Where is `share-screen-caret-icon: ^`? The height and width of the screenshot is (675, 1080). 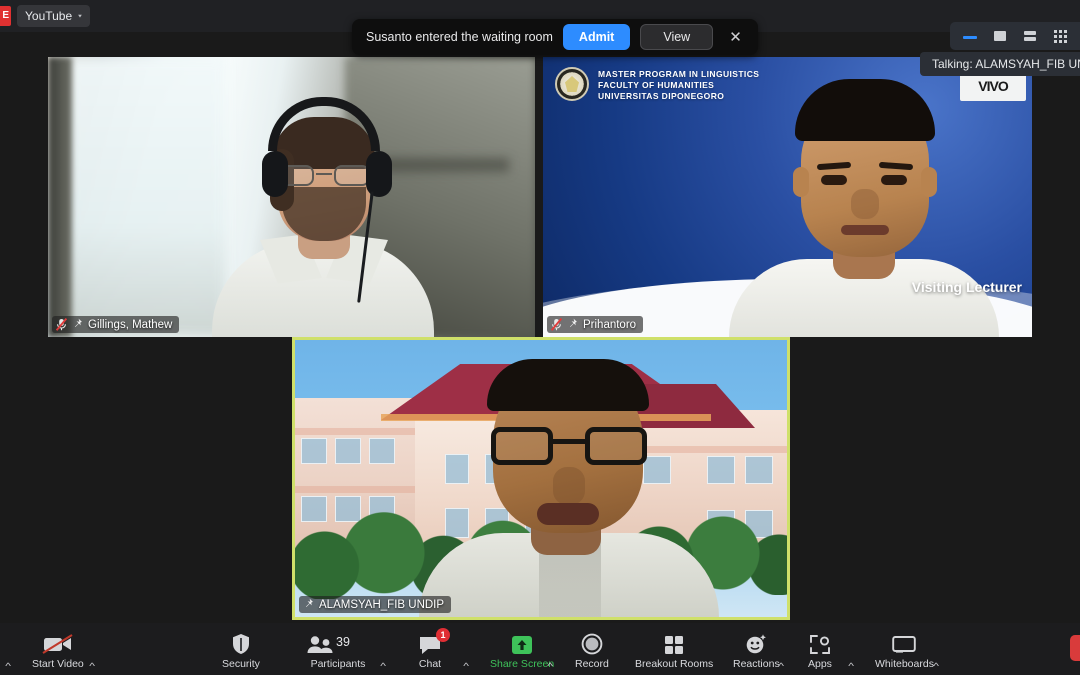 share-screen-caret-icon: ^ is located at coordinates (550, 666).